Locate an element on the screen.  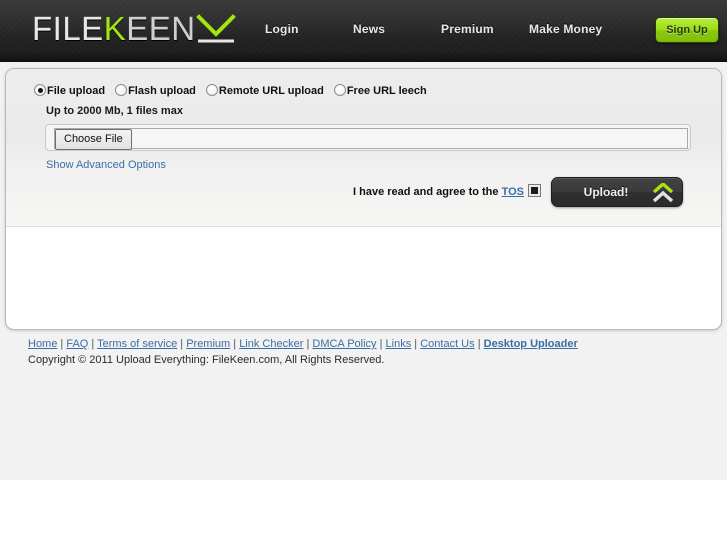
footer-link-premium: Premium is located at coordinates (208, 344).